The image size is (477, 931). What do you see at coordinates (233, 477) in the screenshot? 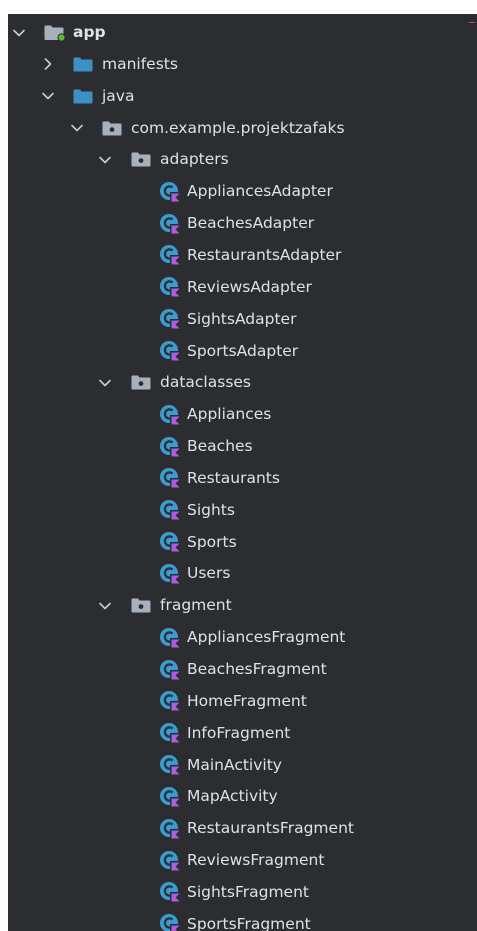
I see `tree-file-restaurants-label: Restaurants` at bounding box center [233, 477].